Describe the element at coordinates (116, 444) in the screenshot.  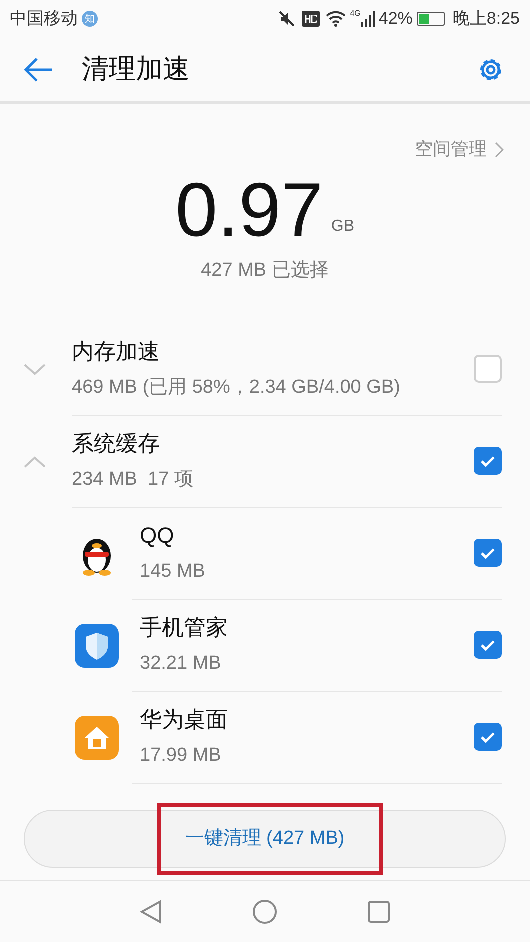
I see `category-title: 系统缓存` at that location.